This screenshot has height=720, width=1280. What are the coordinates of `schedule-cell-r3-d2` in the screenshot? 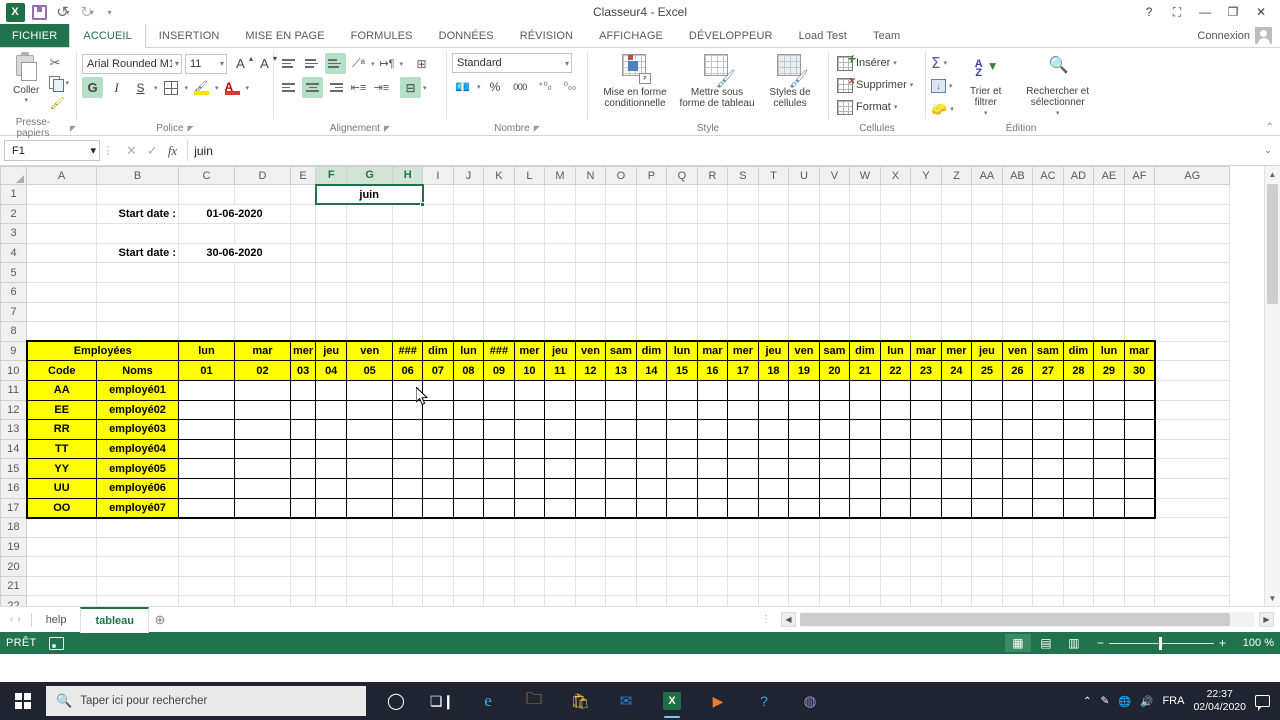 It's located at (262, 429).